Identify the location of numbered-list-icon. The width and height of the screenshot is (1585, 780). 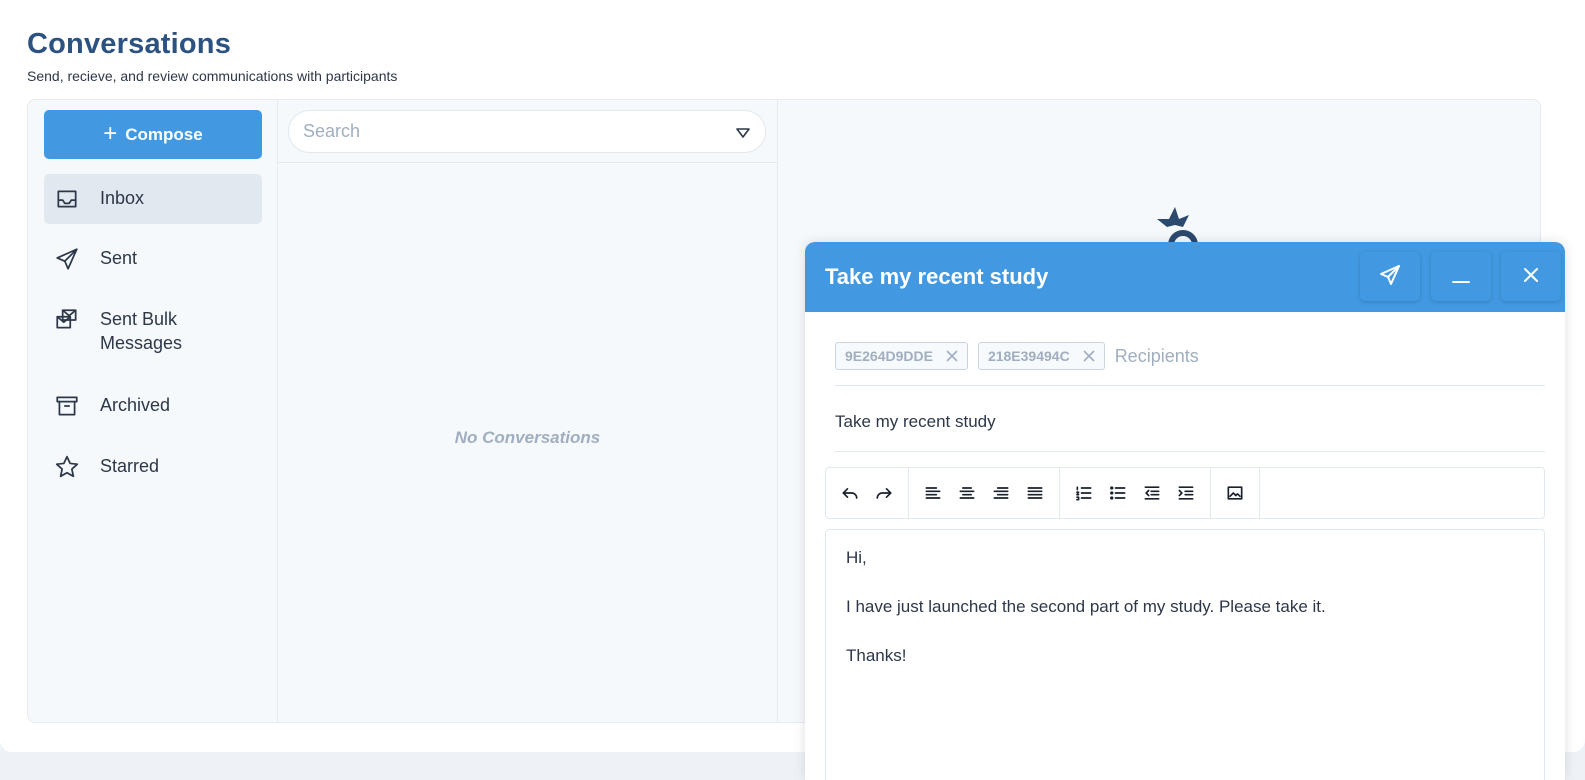
(1084, 493).